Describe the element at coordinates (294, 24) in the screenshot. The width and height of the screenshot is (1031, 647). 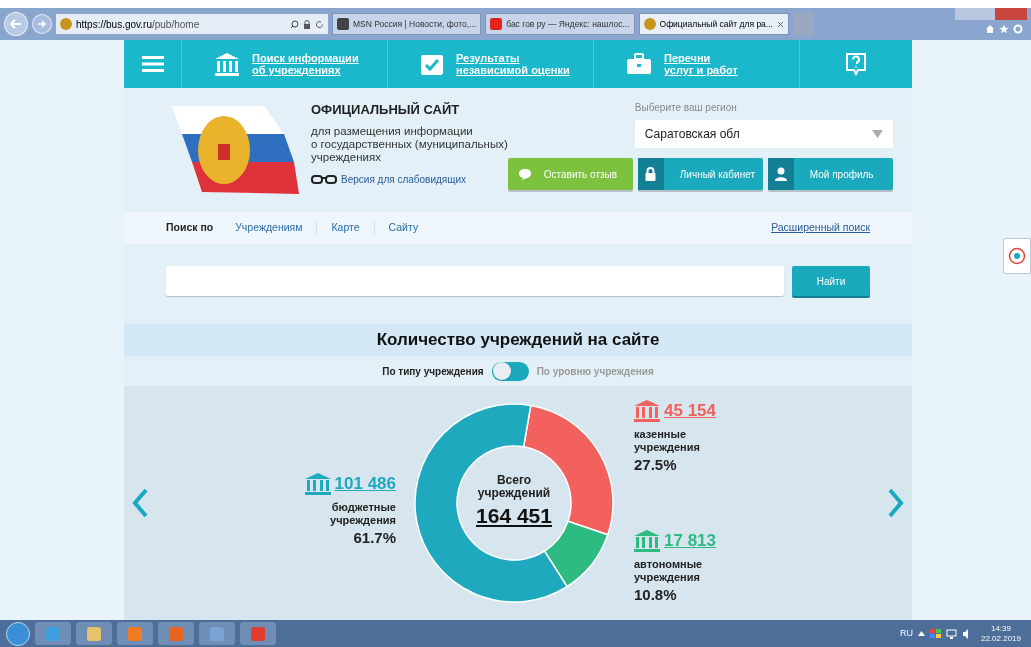
I see `search-icon` at that location.